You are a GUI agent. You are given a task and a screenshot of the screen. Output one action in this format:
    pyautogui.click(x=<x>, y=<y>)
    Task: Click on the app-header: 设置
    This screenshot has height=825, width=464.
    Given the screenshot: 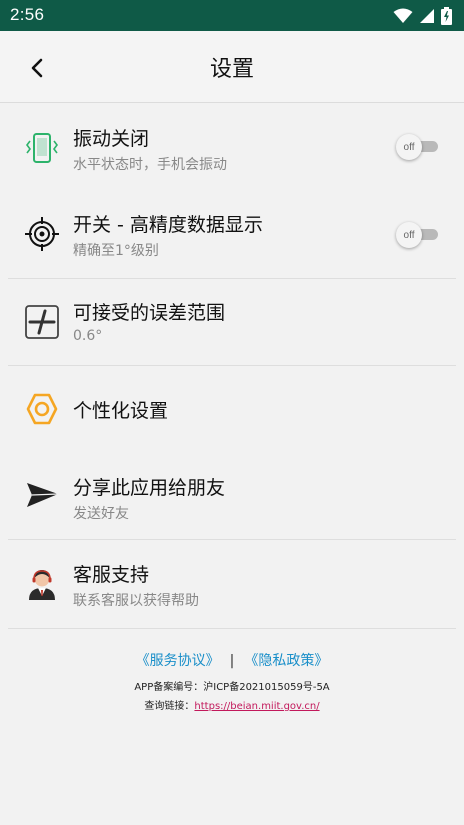 What is the action you would take?
    pyautogui.click(x=232, y=67)
    